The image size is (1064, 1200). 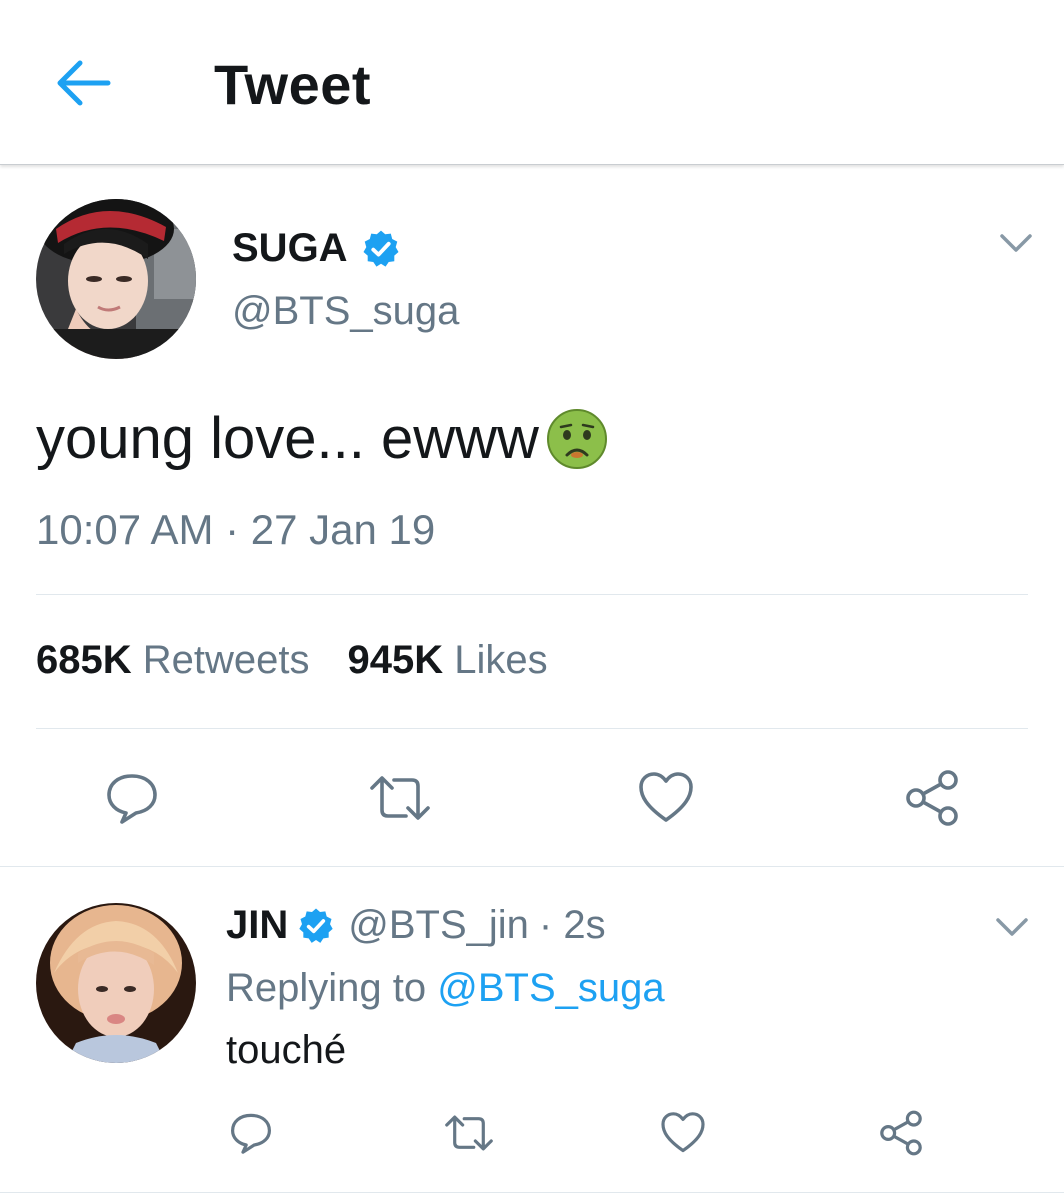 I want to click on retweet-button, so click(x=400, y=798).